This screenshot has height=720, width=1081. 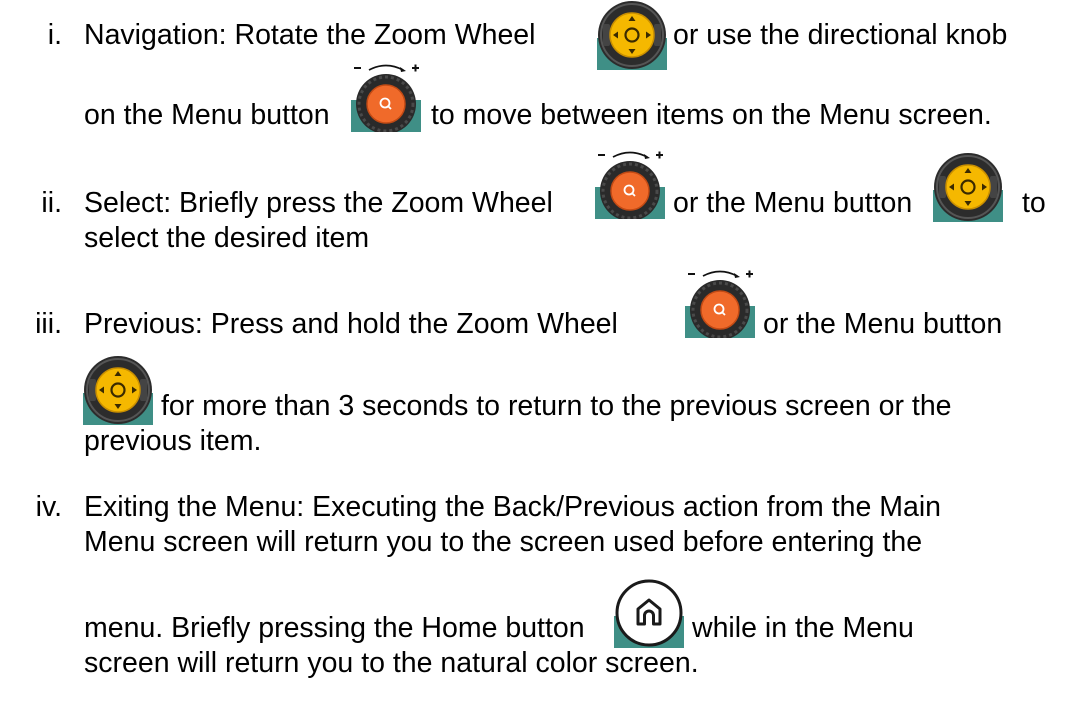 I want to click on item-numeral: i., so click(x=54, y=35).